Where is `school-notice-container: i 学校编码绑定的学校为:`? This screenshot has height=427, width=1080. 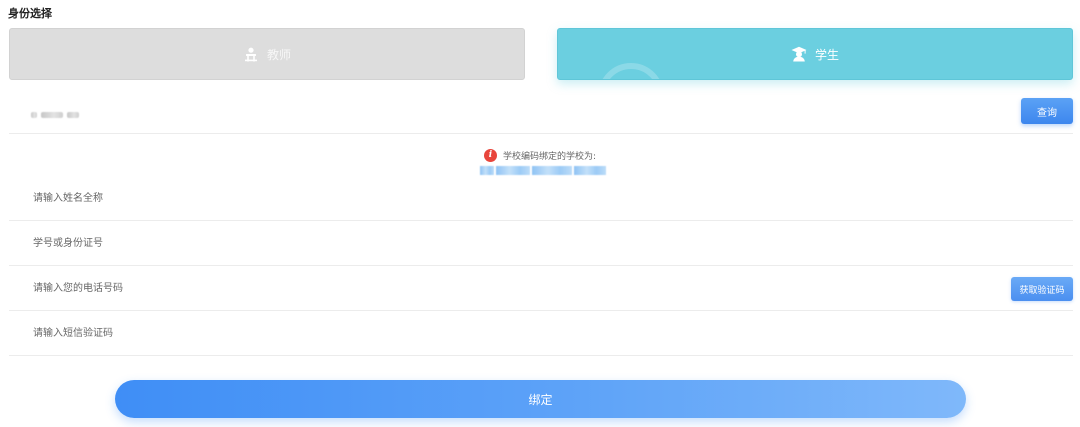 school-notice-container: i 学校编码绑定的学校为: is located at coordinates (540, 152).